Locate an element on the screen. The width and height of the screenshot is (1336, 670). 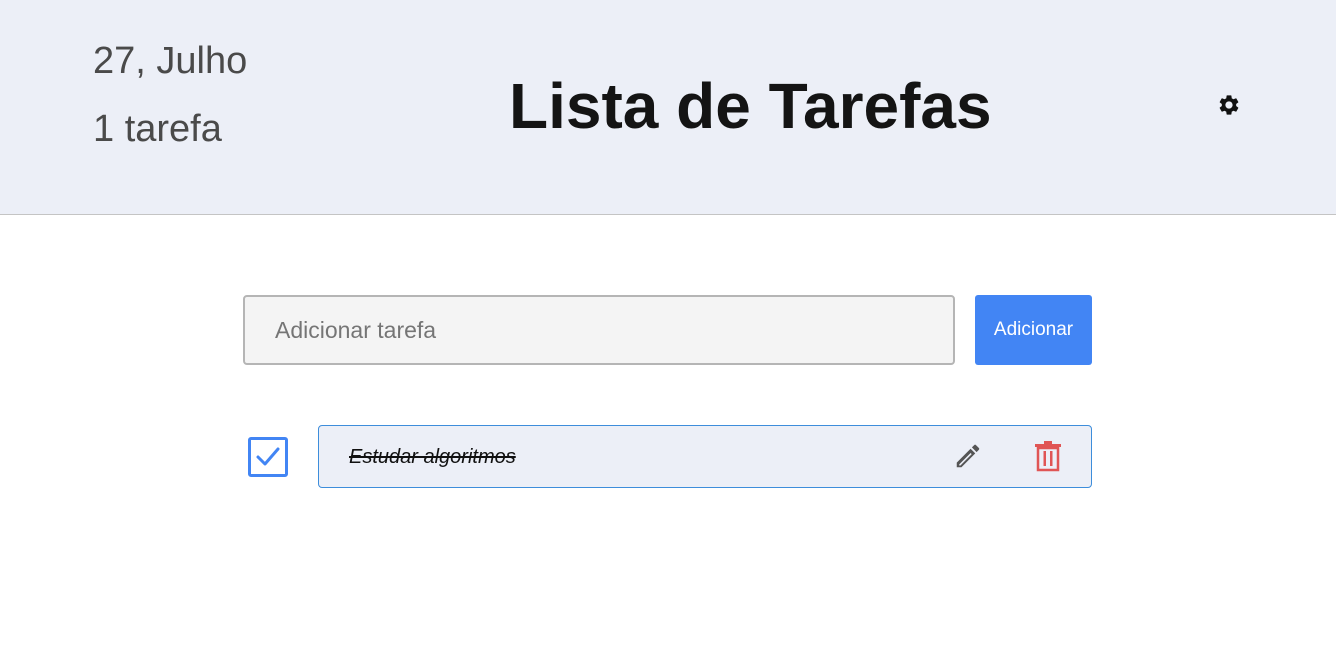
add-task-input is located at coordinates (599, 330).